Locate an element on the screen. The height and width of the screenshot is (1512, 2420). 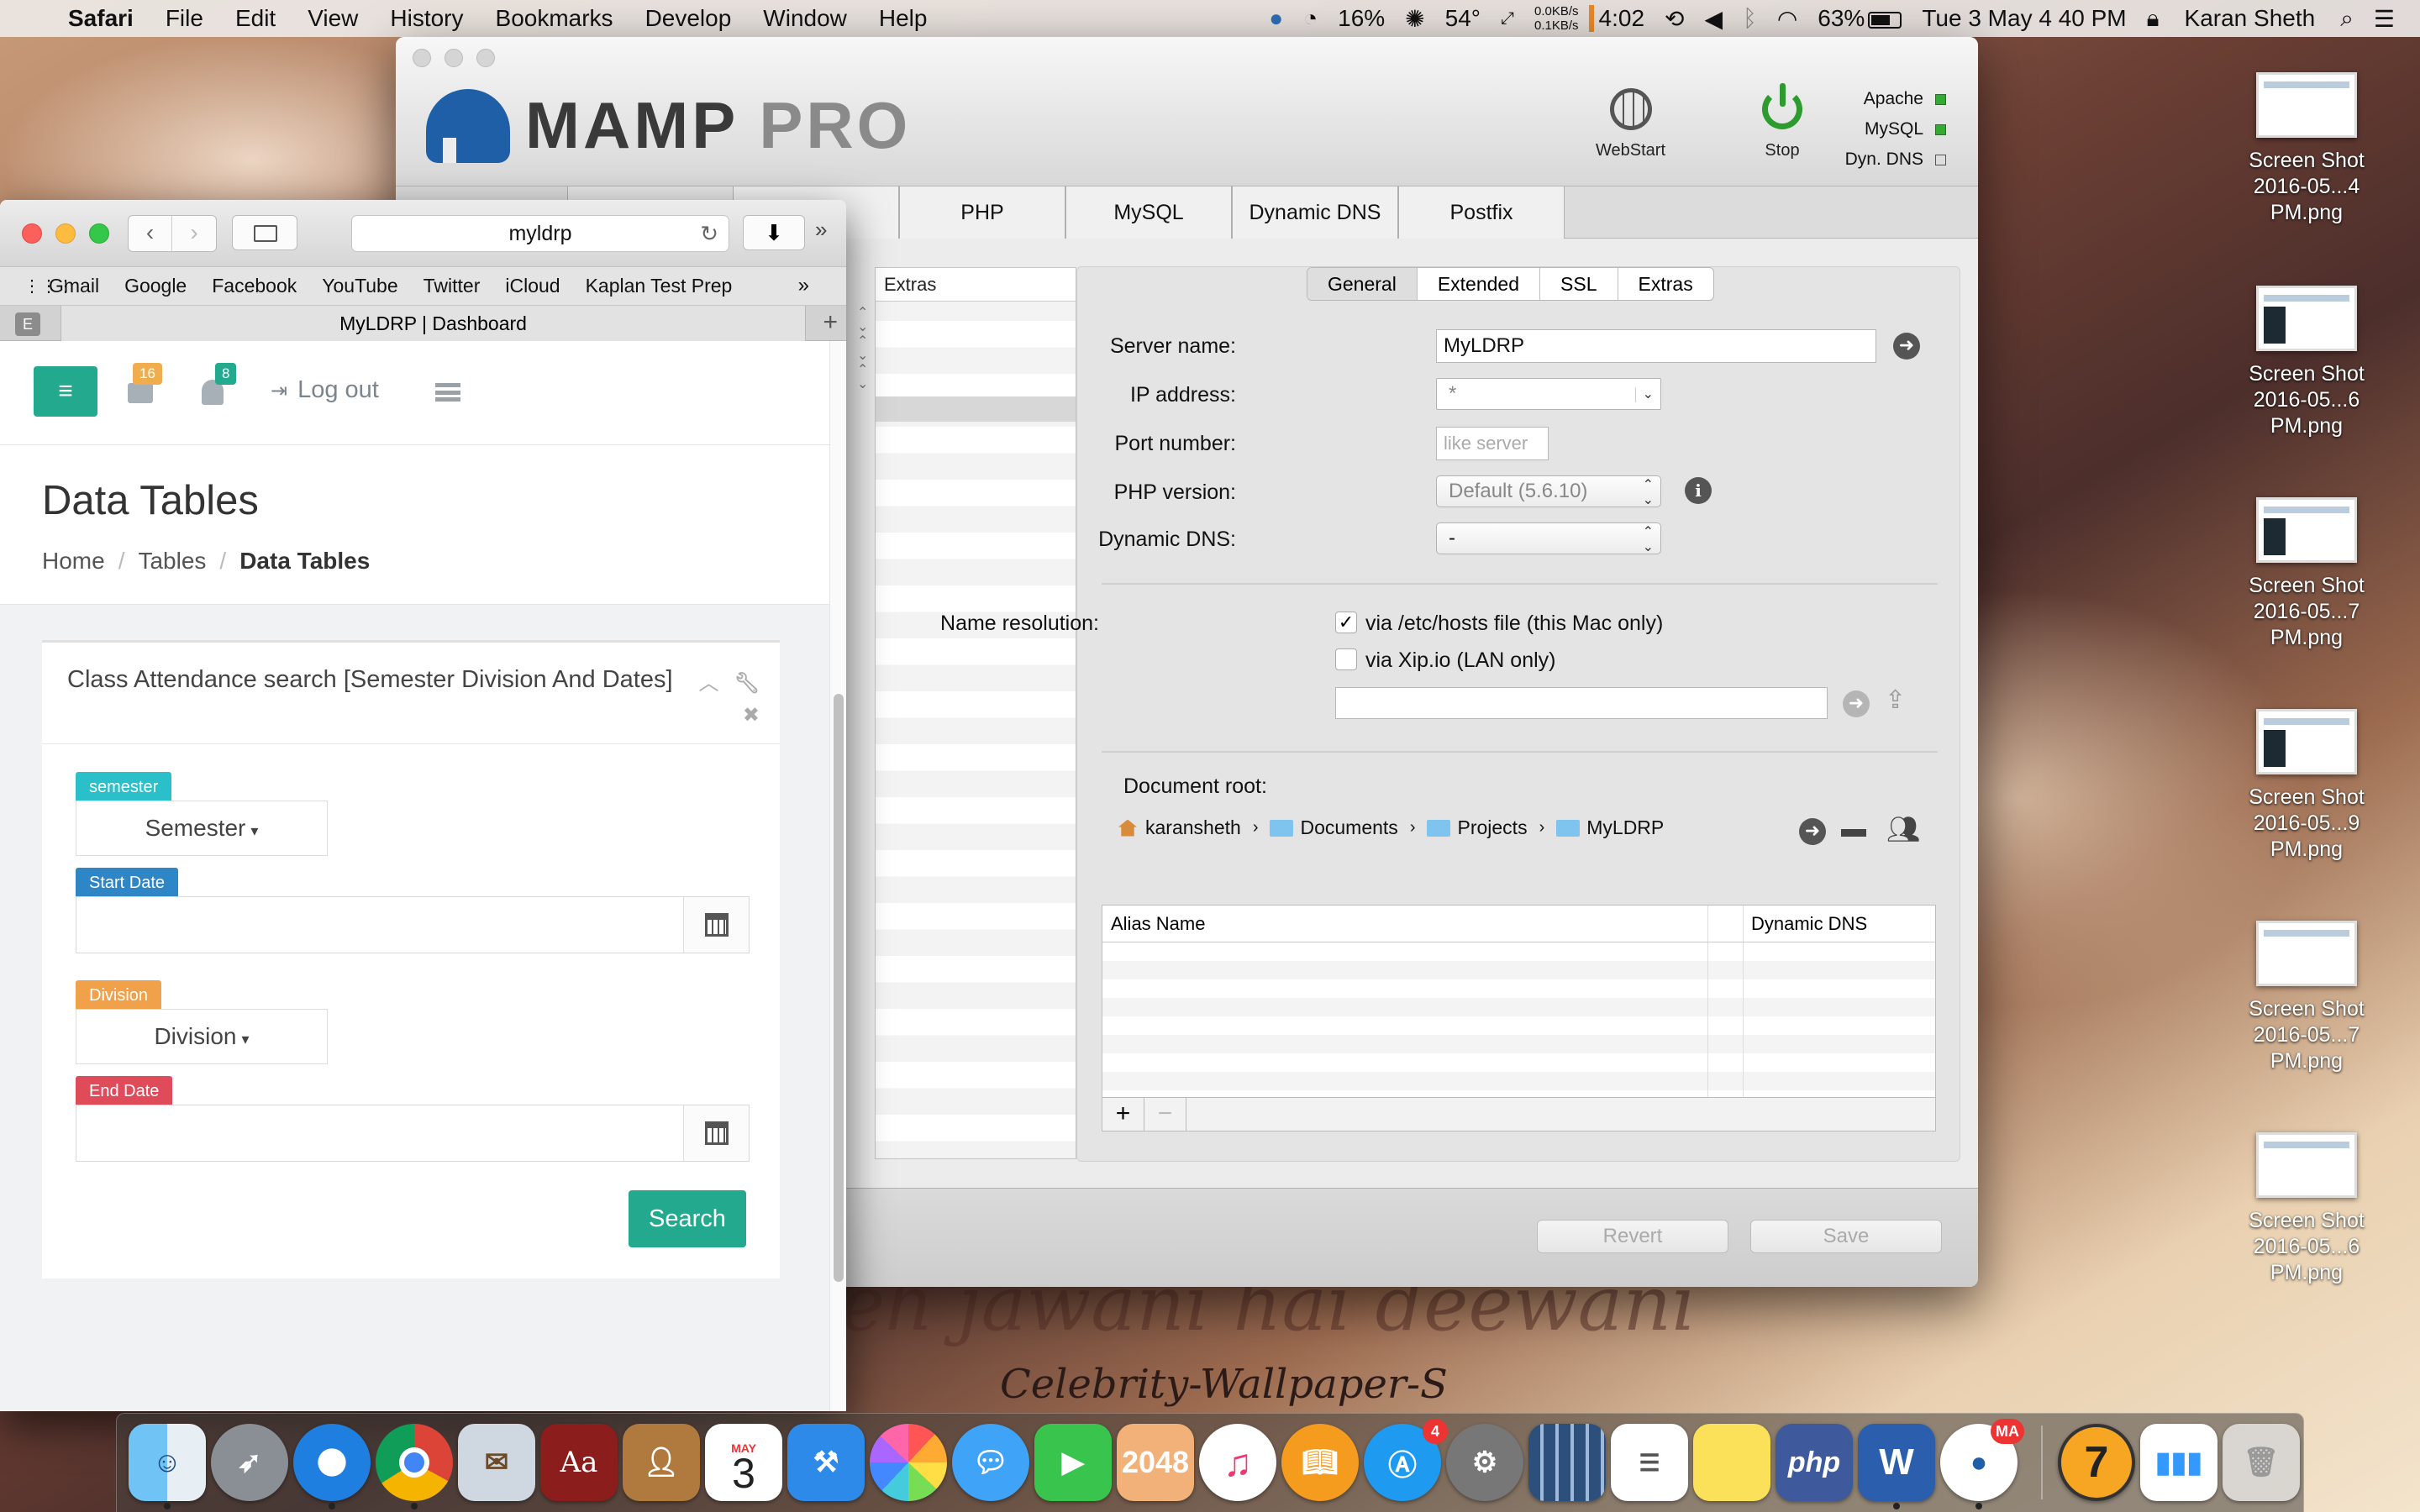
remove-alias-button: − is located at coordinates (1165, 1114).